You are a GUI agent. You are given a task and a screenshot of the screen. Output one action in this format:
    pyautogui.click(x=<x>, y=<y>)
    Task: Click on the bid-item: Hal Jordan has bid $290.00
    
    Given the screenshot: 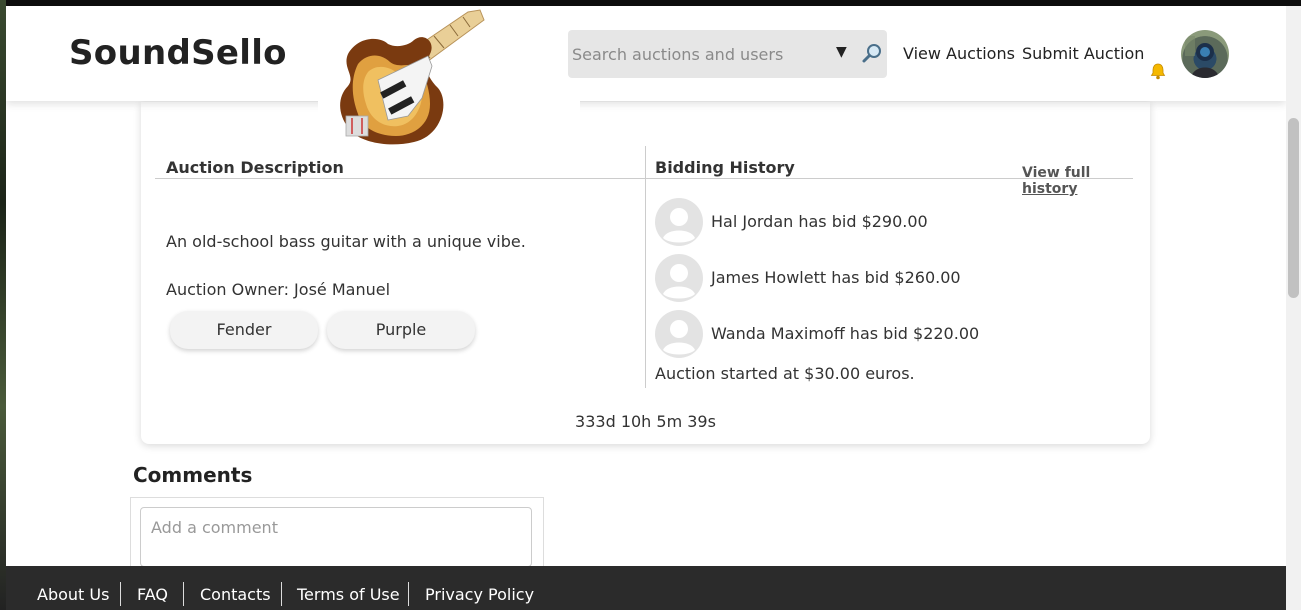 What is the action you would take?
    pyautogui.click(x=865, y=222)
    